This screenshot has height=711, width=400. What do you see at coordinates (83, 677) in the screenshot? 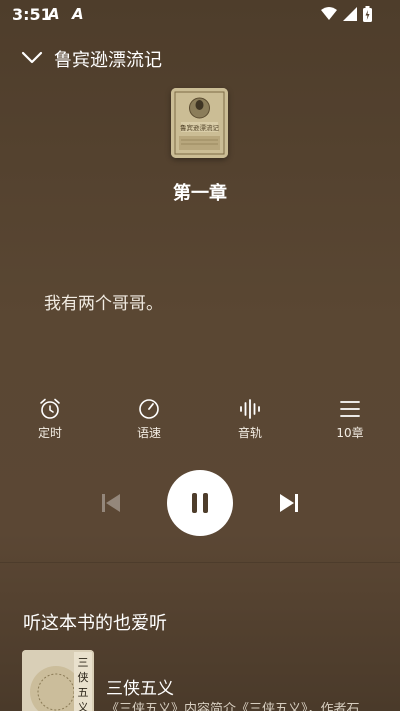
I see `recommend-cover-char: 侠` at bounding box center [83, 677].